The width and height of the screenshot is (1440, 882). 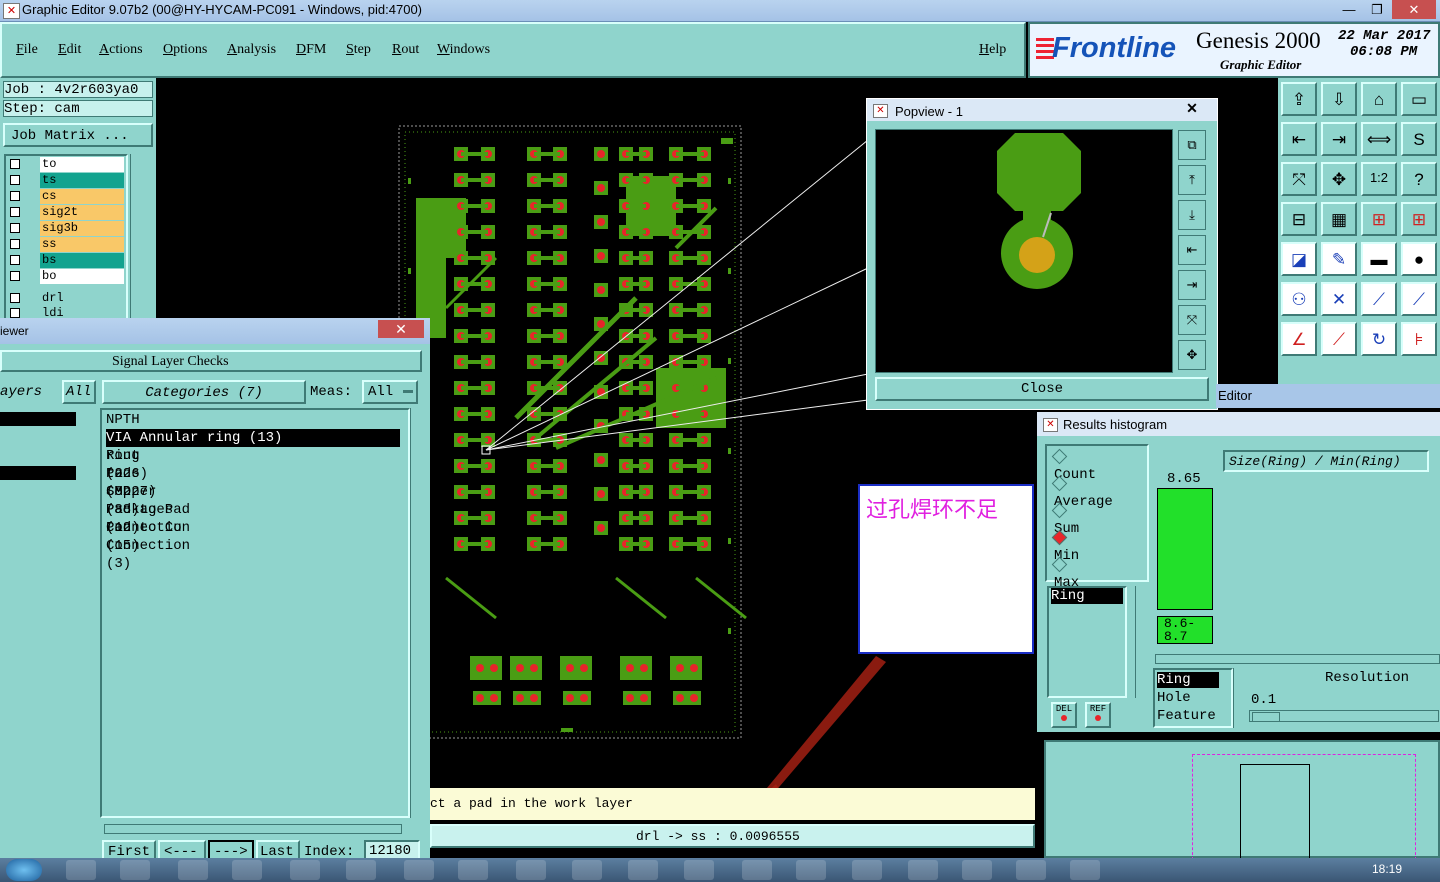 I want to click on layer-row-drl: drl, so click(x=66, y=298).